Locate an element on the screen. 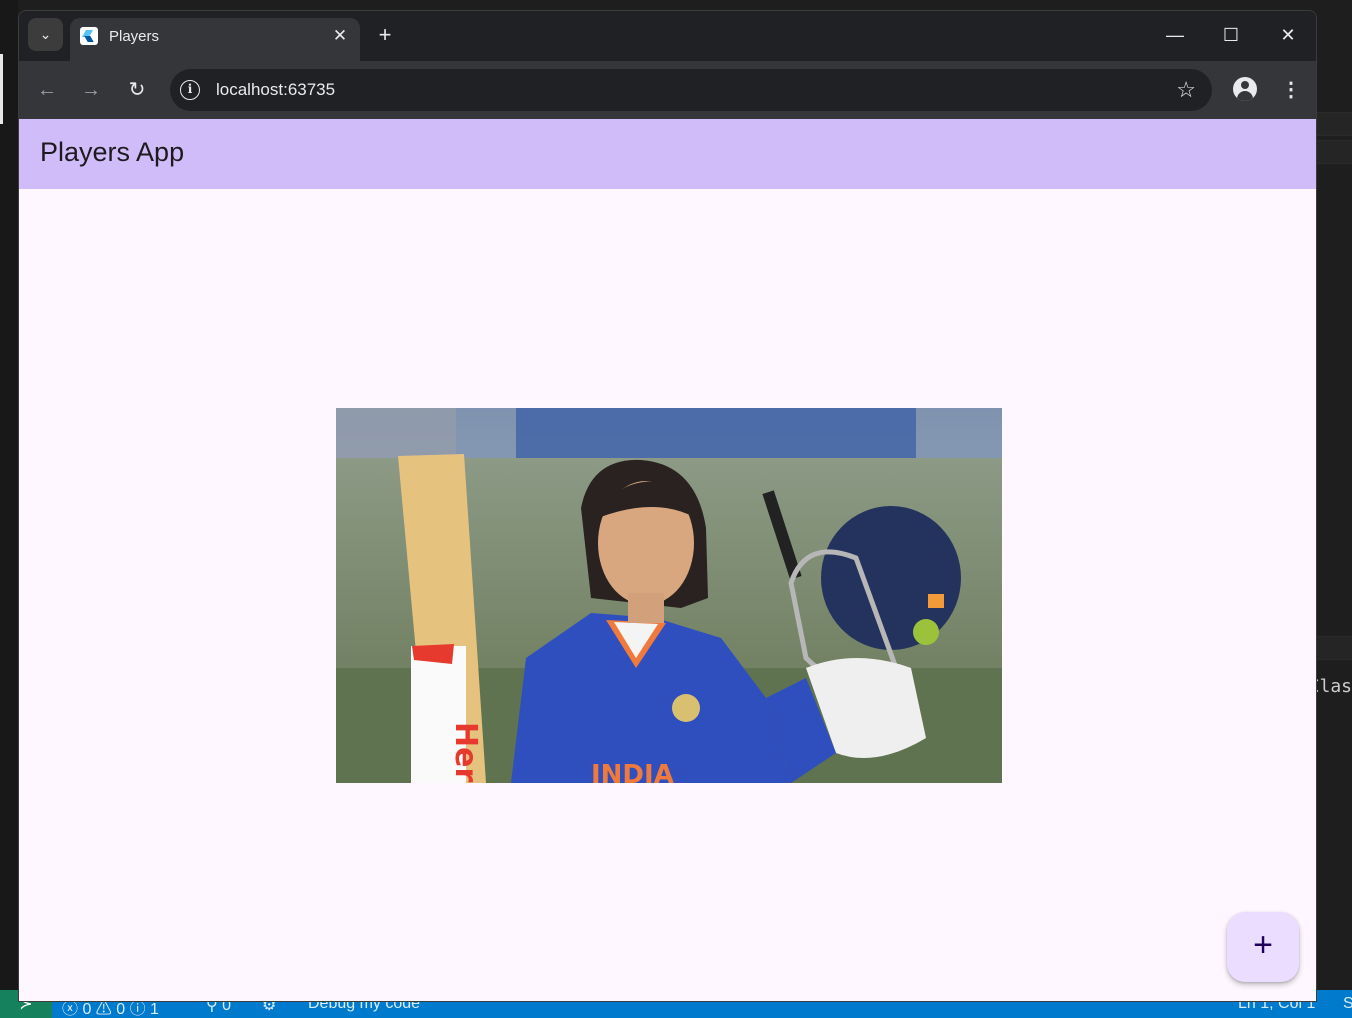  profile-icon is located at coordinates (1245, 89).